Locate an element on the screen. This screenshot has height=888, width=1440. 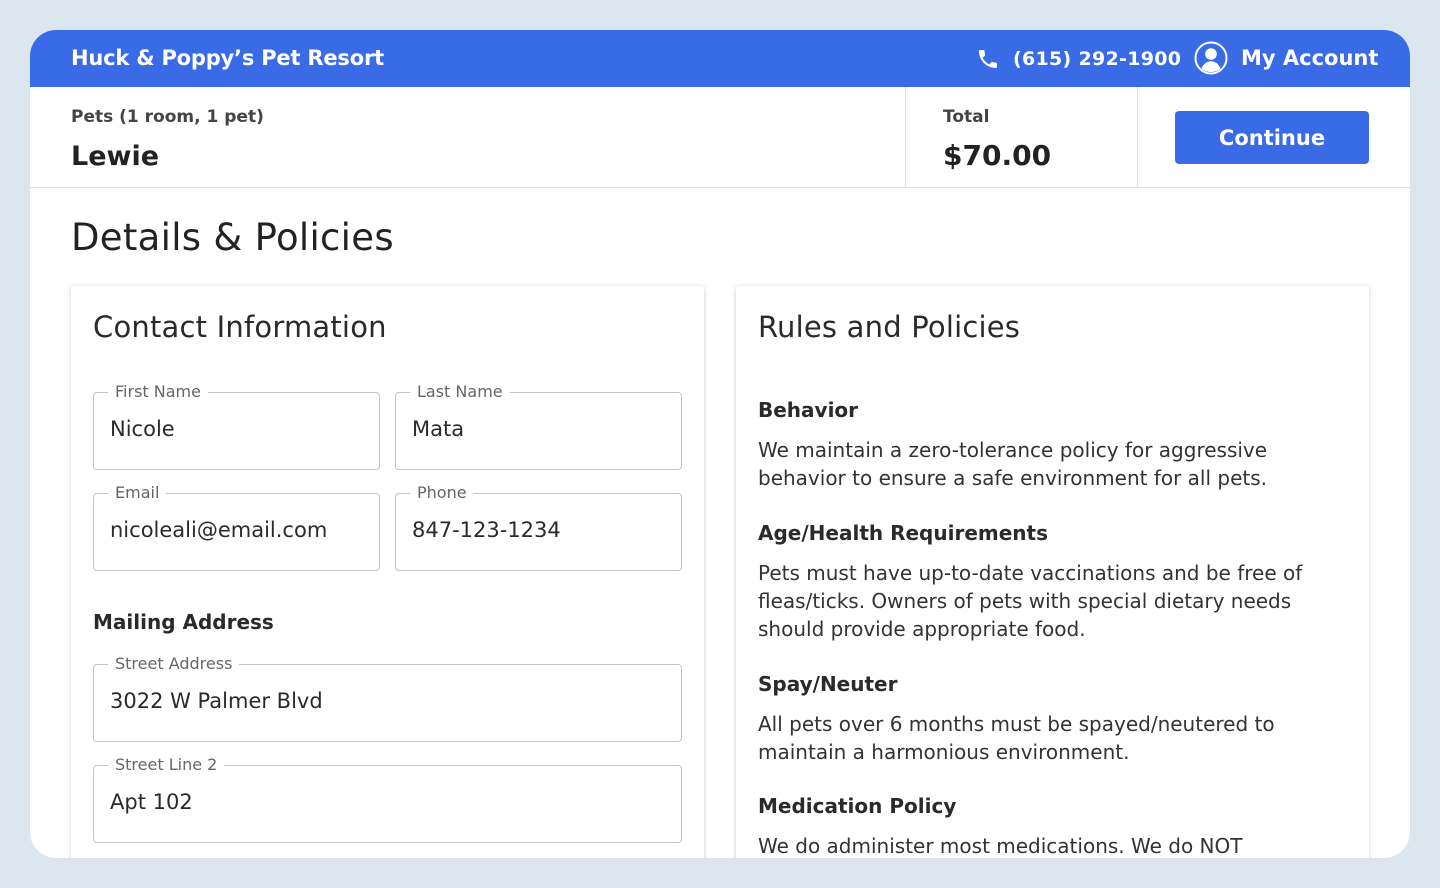
last-name-input is located at coordinates (538, 429).